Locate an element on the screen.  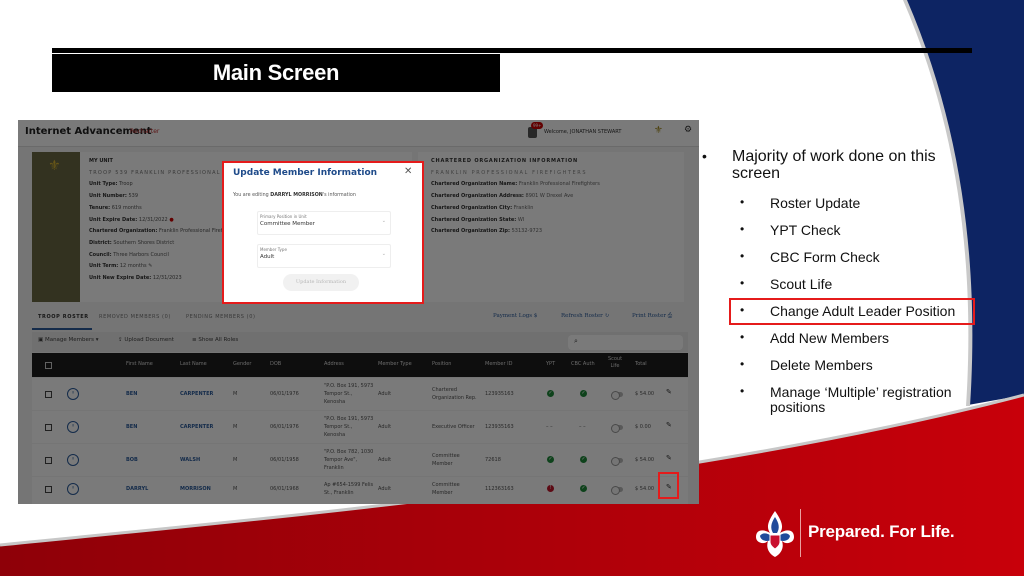
close-icon: ✕ is located at coordinates (408, 171).